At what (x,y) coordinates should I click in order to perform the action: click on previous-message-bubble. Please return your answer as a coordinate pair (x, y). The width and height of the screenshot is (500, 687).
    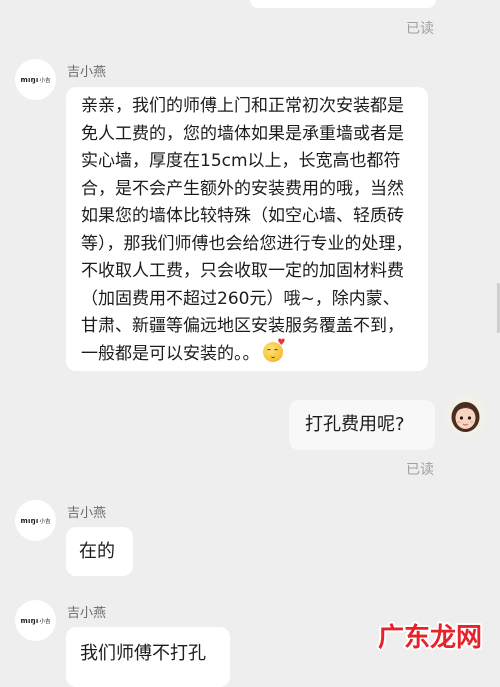
    Looking at the image, I should click on (343, 4).